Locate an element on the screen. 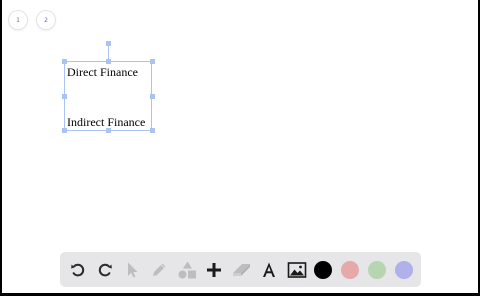 This screenshot has width=480, height=296. undo-icon is located at coordinates (78, 269).